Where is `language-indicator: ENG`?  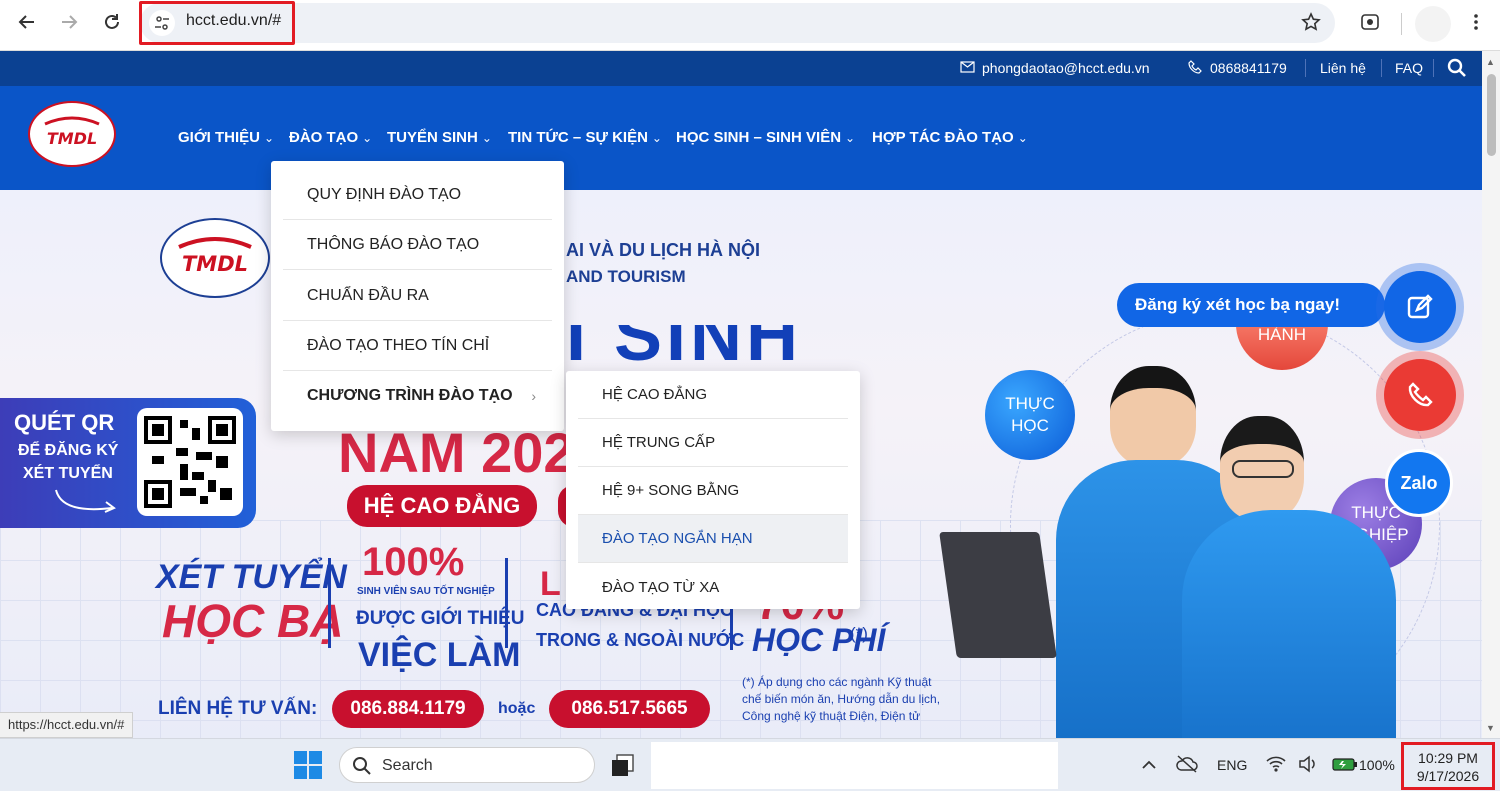 language-indicator: ENG is located at coordinates (1232, 765).